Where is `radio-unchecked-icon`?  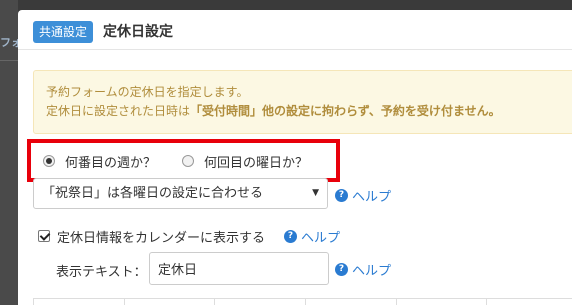 radio-unchecked-icon is located at coordinates (188, 161).